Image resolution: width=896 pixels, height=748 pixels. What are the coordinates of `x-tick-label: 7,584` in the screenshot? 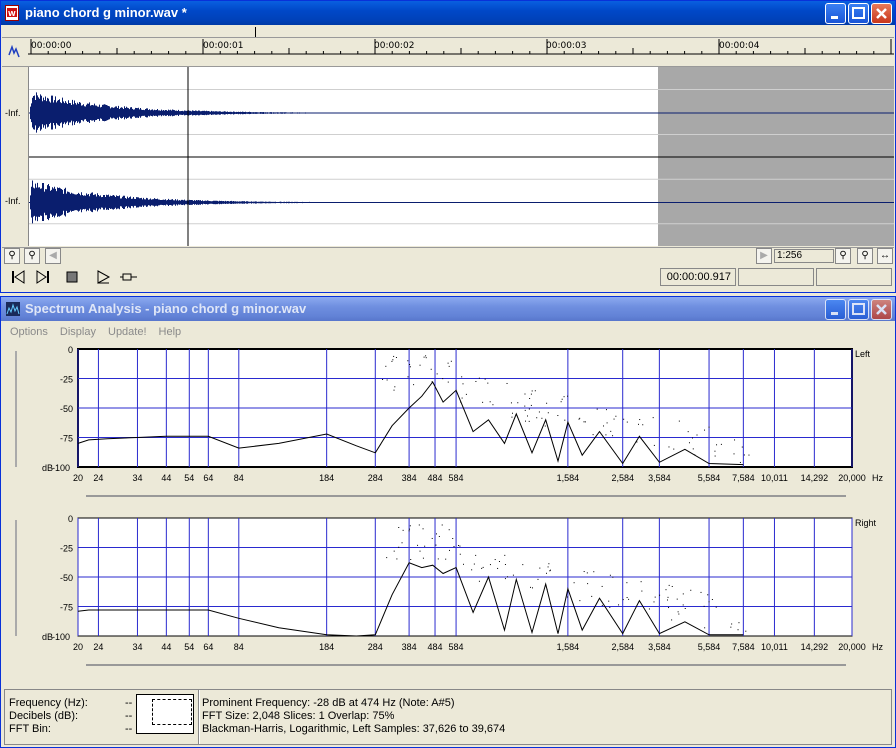 It's located at (743, 647).